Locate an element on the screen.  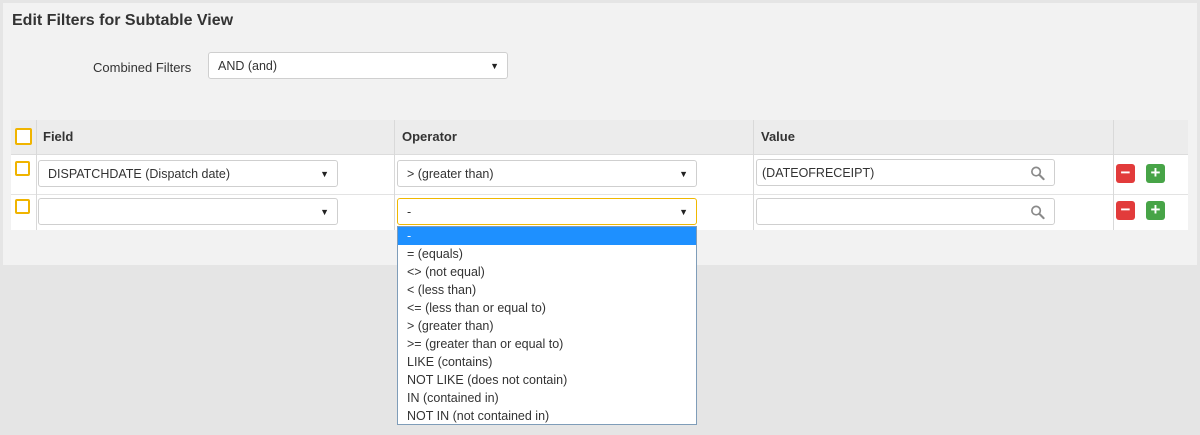
header-value: Value is located at coordinates (778, 136).